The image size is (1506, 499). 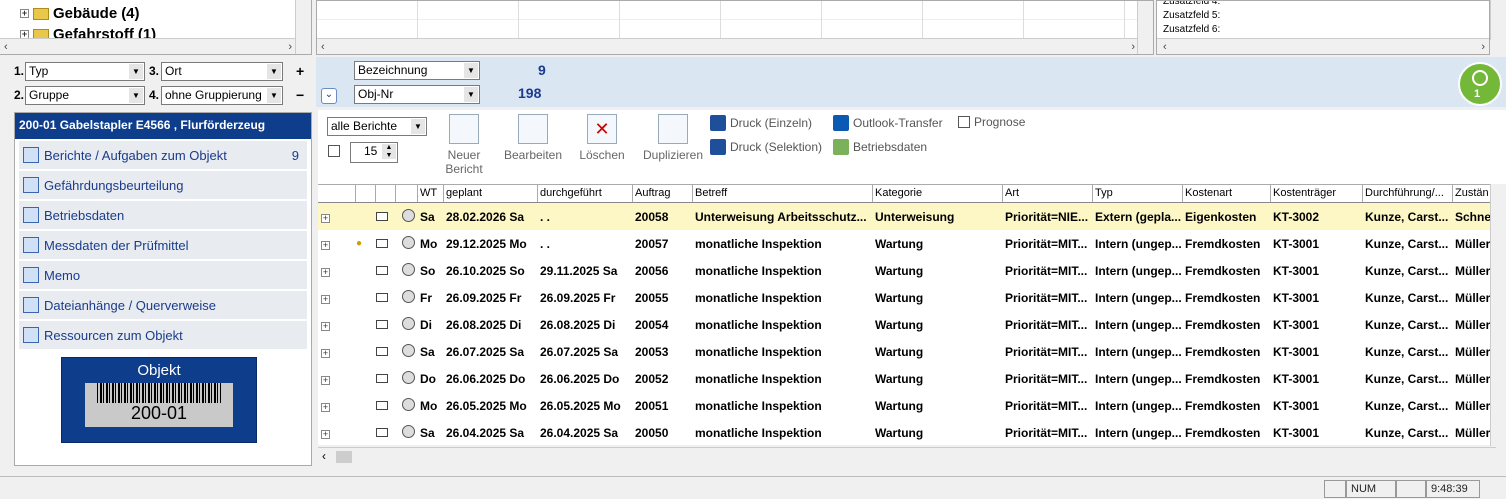 I want to click on object-tree: + Gebäude (4) + Gefahrstoff (1) ‹ ›, so click(x=156, y=27).